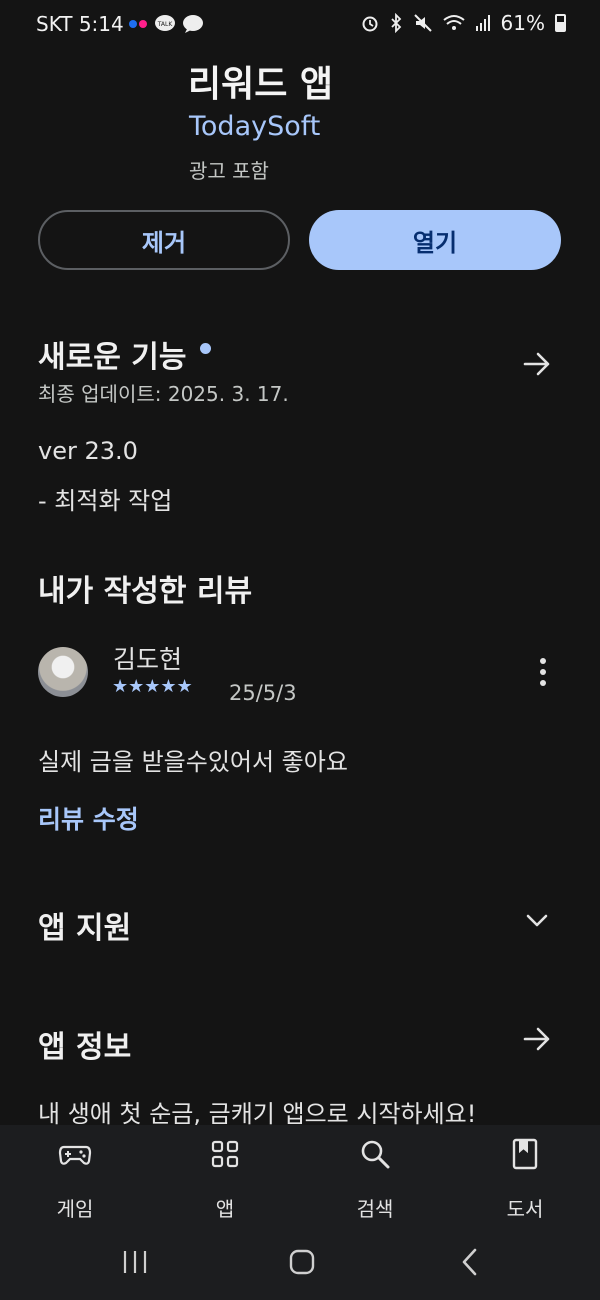 This screenshot has height=1300, width=600. I want to click on new-dot-indicator, so click(206, 348).